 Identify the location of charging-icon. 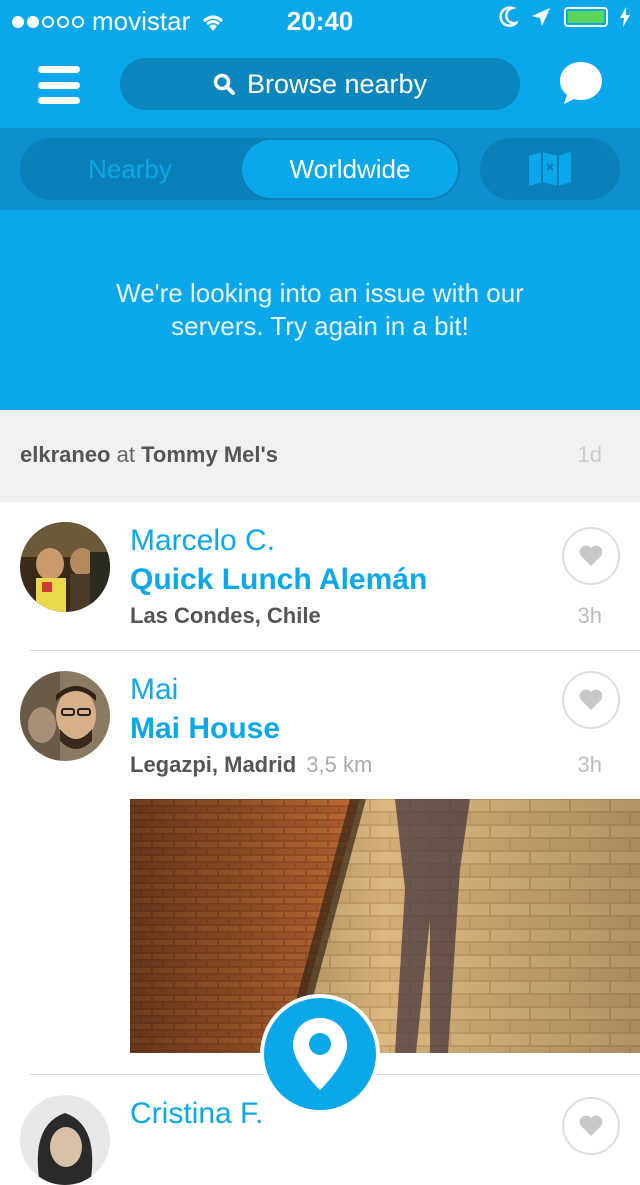
(625, 17).